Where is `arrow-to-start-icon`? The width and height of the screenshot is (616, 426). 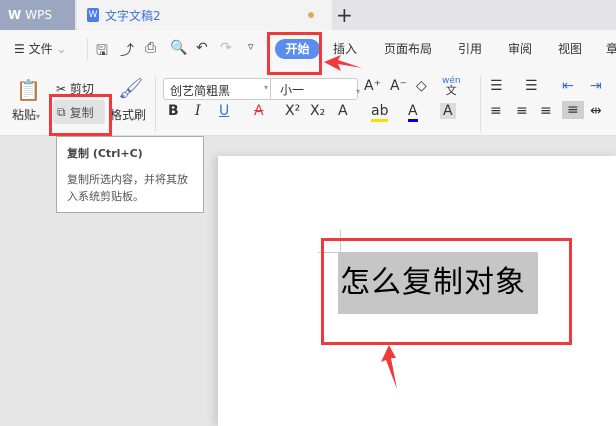 arrow-to-start-icon is located at coordinates (343, 63).